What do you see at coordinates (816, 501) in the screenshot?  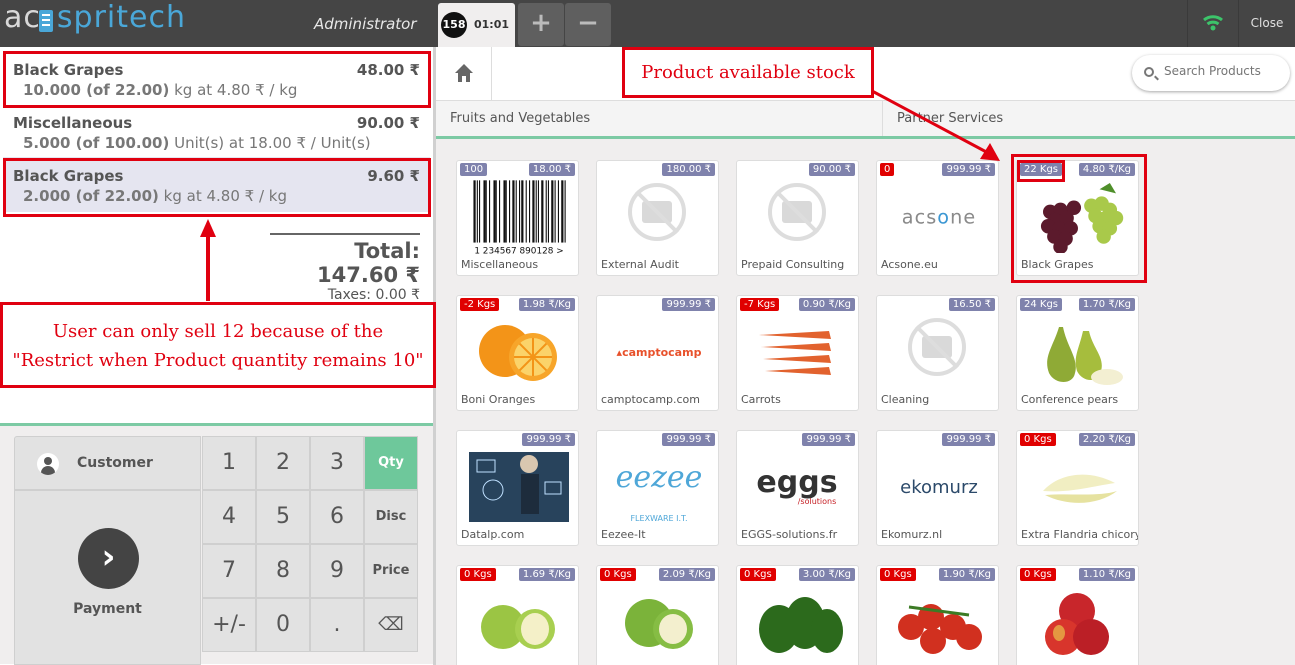 I see `svg-text: /solutions` at bounding box center [816, 501].